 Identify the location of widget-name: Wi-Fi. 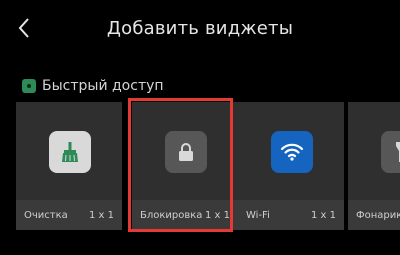
(258, 215).